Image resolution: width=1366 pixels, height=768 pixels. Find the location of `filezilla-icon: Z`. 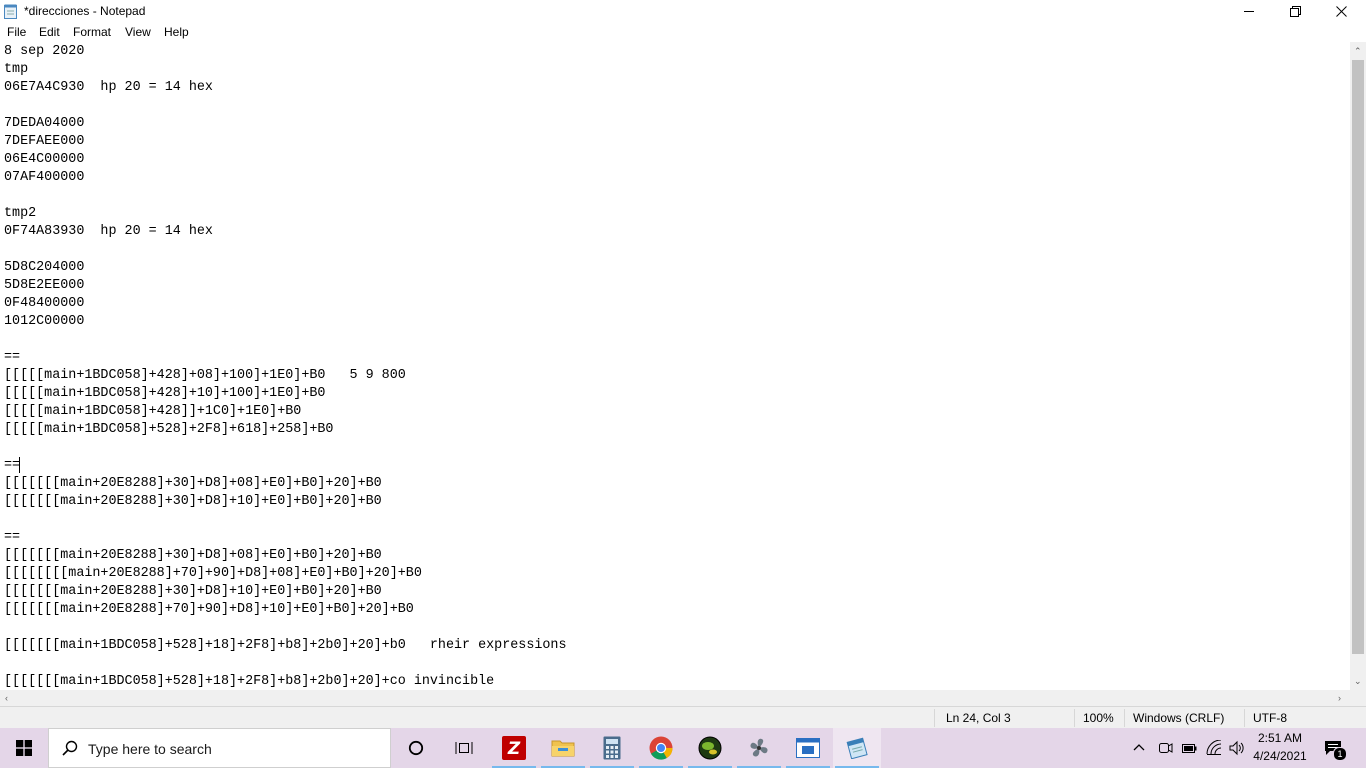

filezilla-icon: Z is located at coordinates (514, 748).